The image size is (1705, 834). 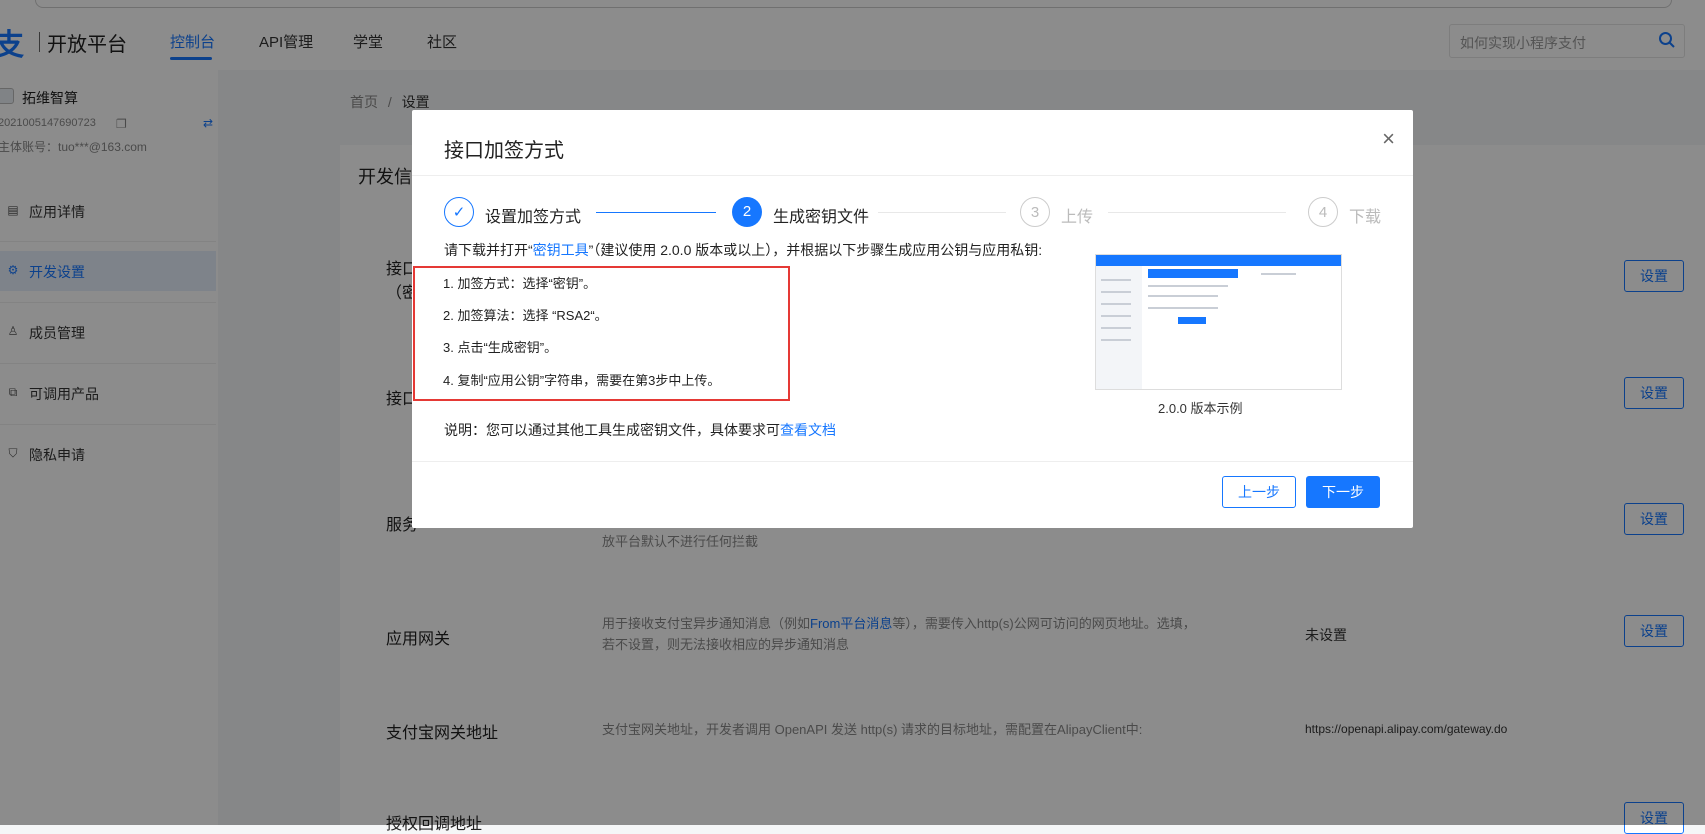 I want to click on step-4-label: 下载, so click(x=1365, y=217).